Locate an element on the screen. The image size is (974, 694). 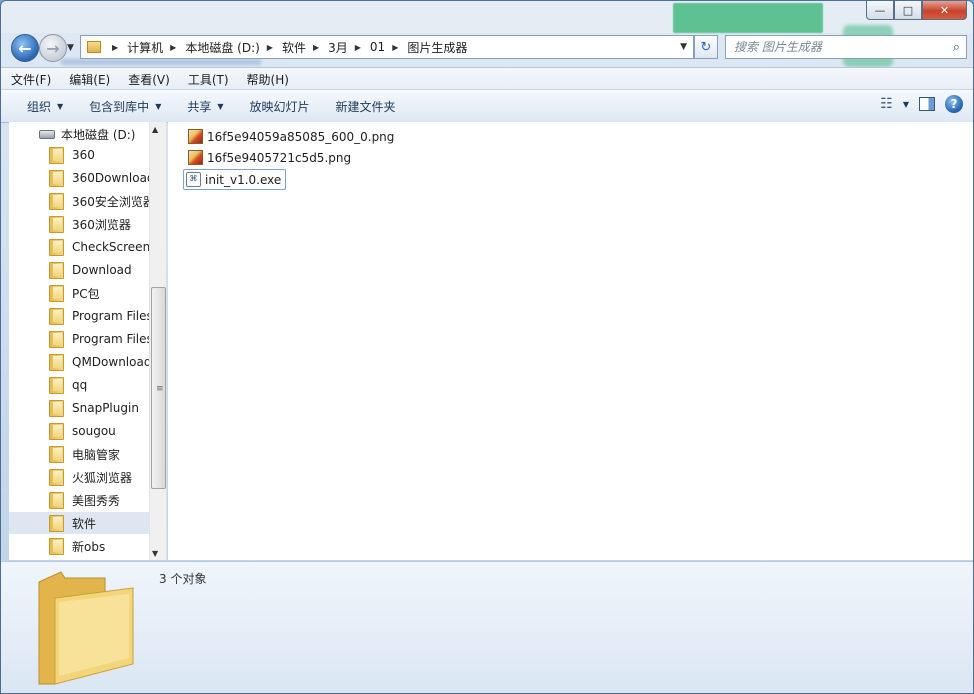
nav-pane-scrollbar: ▲ ≡ ▼ is located at coordinates (157, 341).